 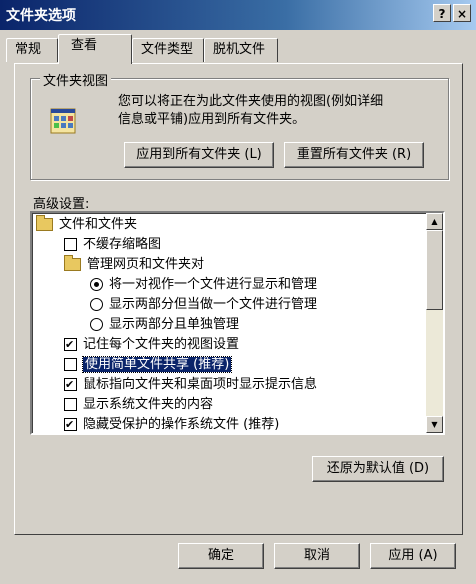 I want to click on list-item: 文件和文件夹, so click(x=86, y=225).